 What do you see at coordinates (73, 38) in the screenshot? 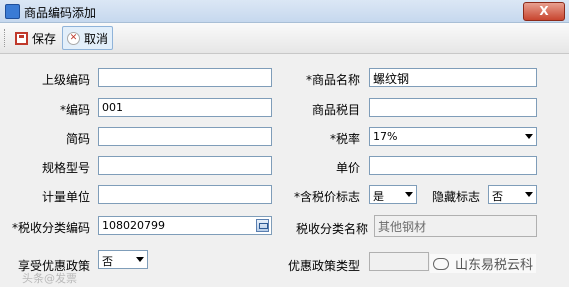
I see `cancel-icon: ✕` at bounding box center [73, 38].